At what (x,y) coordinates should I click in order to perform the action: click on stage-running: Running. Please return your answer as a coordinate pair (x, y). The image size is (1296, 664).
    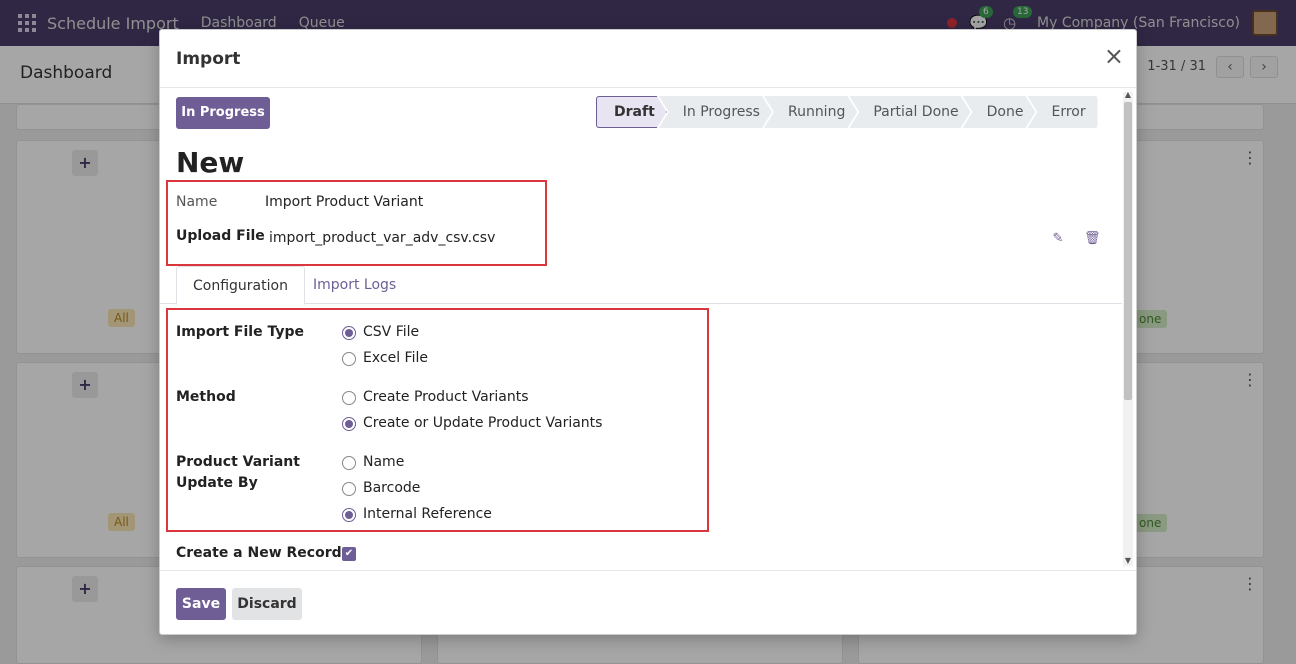
    Looking at the image, I should click on (810, 112).